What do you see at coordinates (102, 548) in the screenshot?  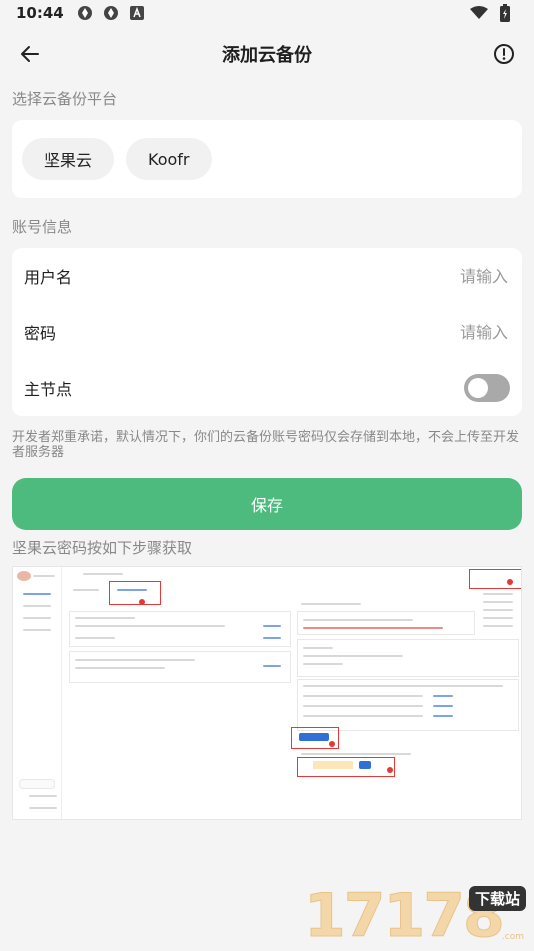 I see `guide-title: 坚果云密码按如下步骤获取` at bounding box center [102, 548].